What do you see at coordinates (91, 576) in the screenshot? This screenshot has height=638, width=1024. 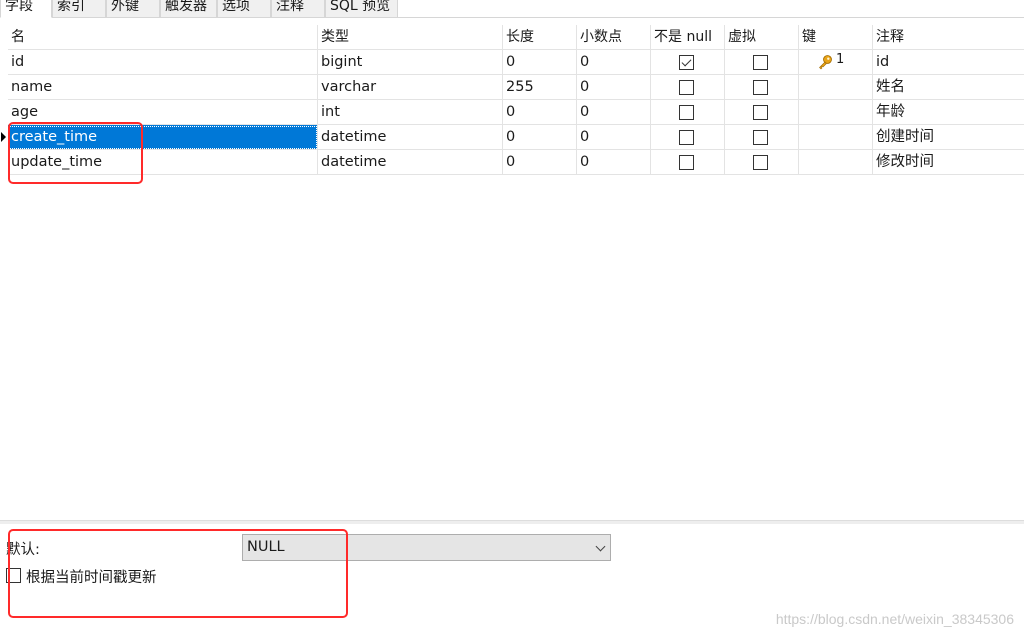 I see `on-update-timestamp-label: 根据当前时间戳更新` at bounding box center [91, 576].